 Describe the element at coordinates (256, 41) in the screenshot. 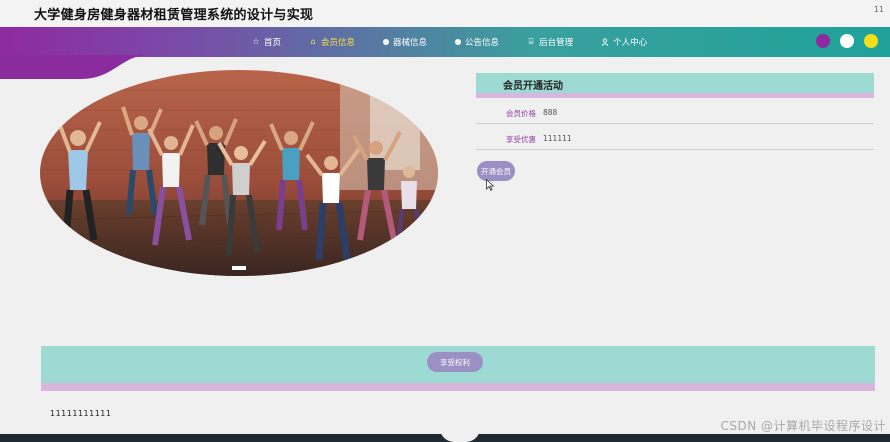

I see `star-icon: ☆` at that location.